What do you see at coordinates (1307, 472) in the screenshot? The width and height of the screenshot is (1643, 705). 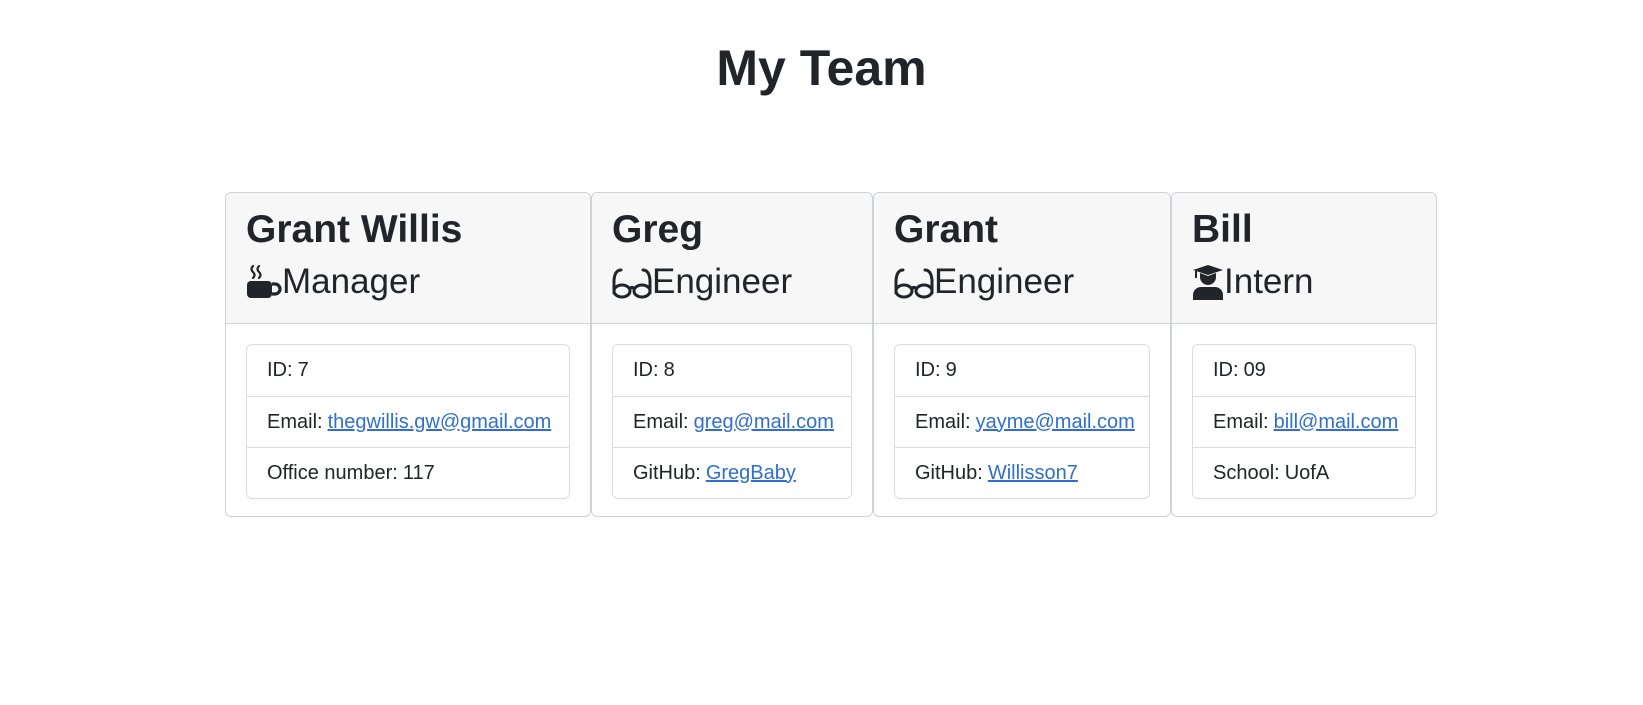 I see `school-value: UofA` at bounding box center [1307, 472].